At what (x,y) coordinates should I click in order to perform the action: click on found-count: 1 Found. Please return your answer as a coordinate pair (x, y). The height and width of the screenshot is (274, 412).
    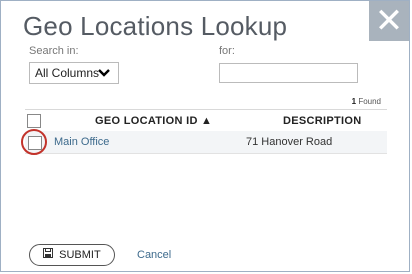
    Looking at the image, I should click on (366, 101).